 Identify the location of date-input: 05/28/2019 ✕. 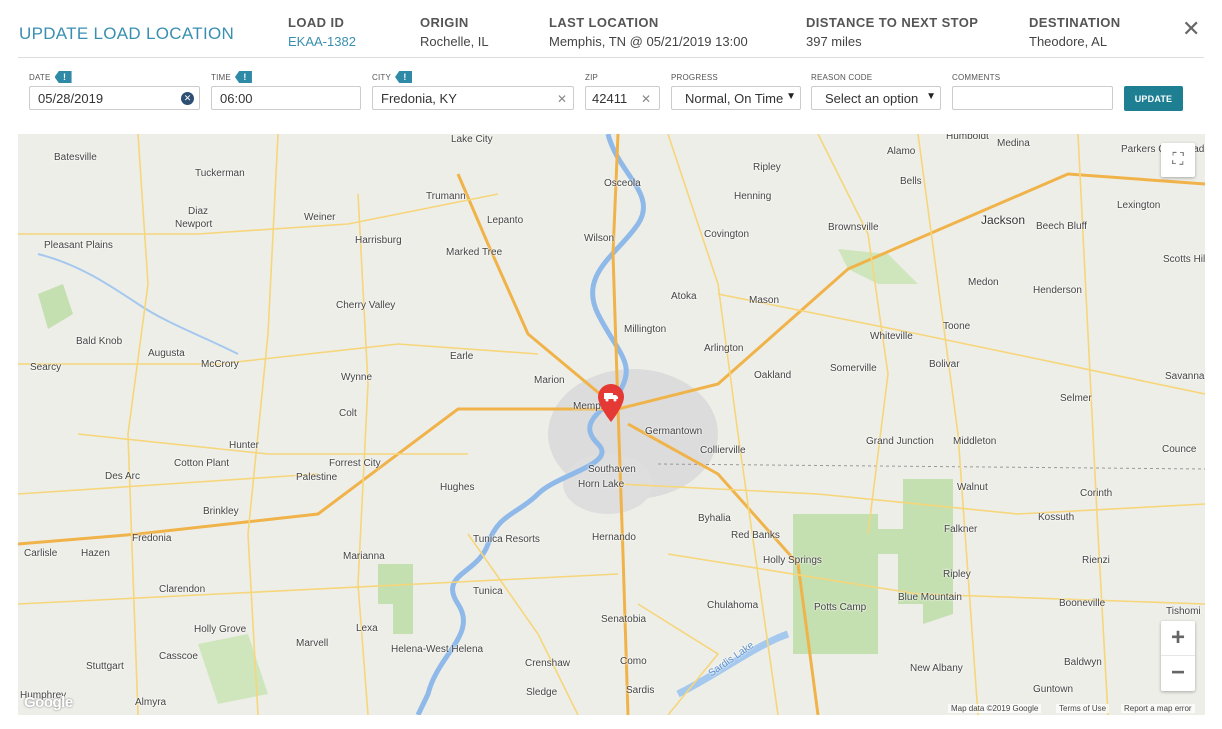
(114, 98).